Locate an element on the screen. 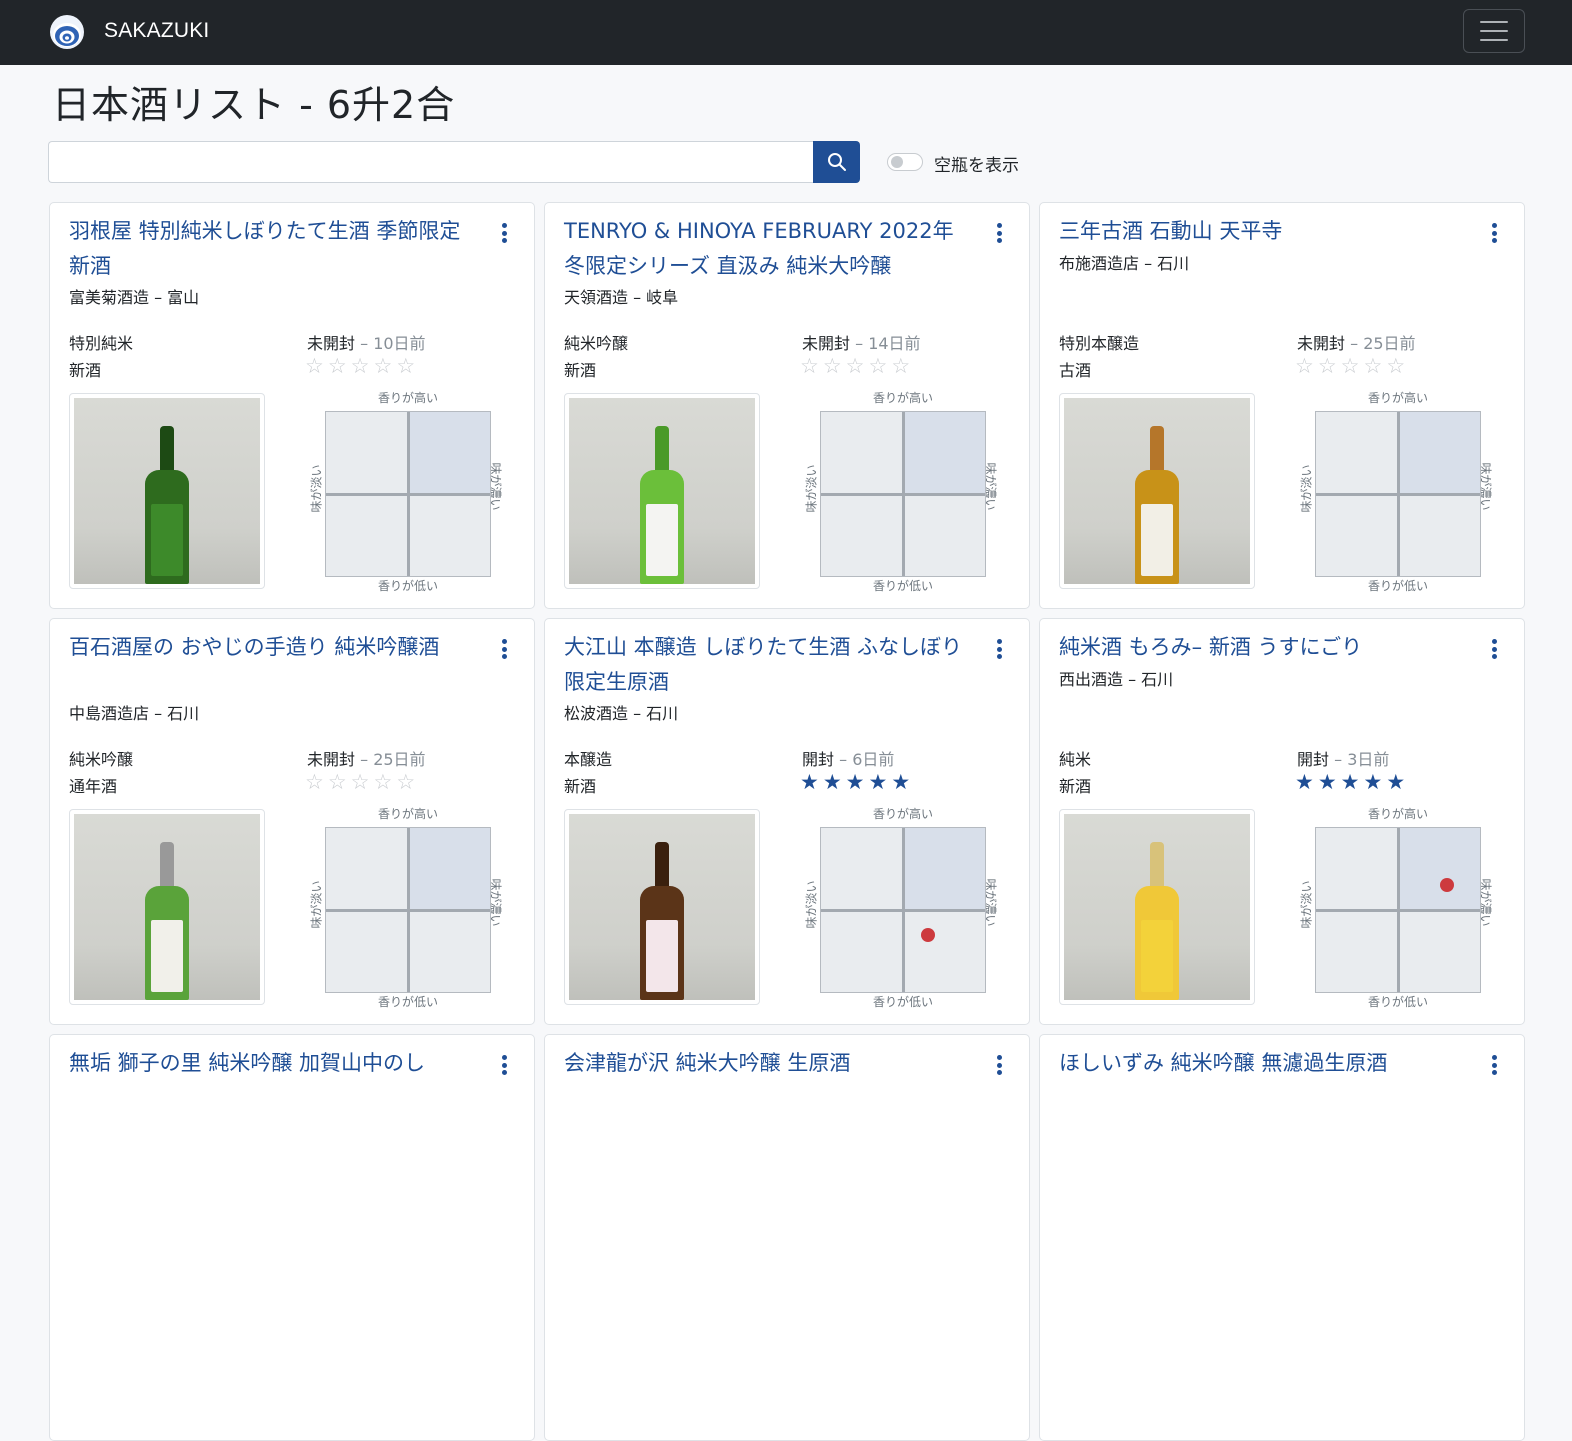 This screenshot has width=1572, height=1441. menu-toggle-button is located at coordinates (1494, 31).